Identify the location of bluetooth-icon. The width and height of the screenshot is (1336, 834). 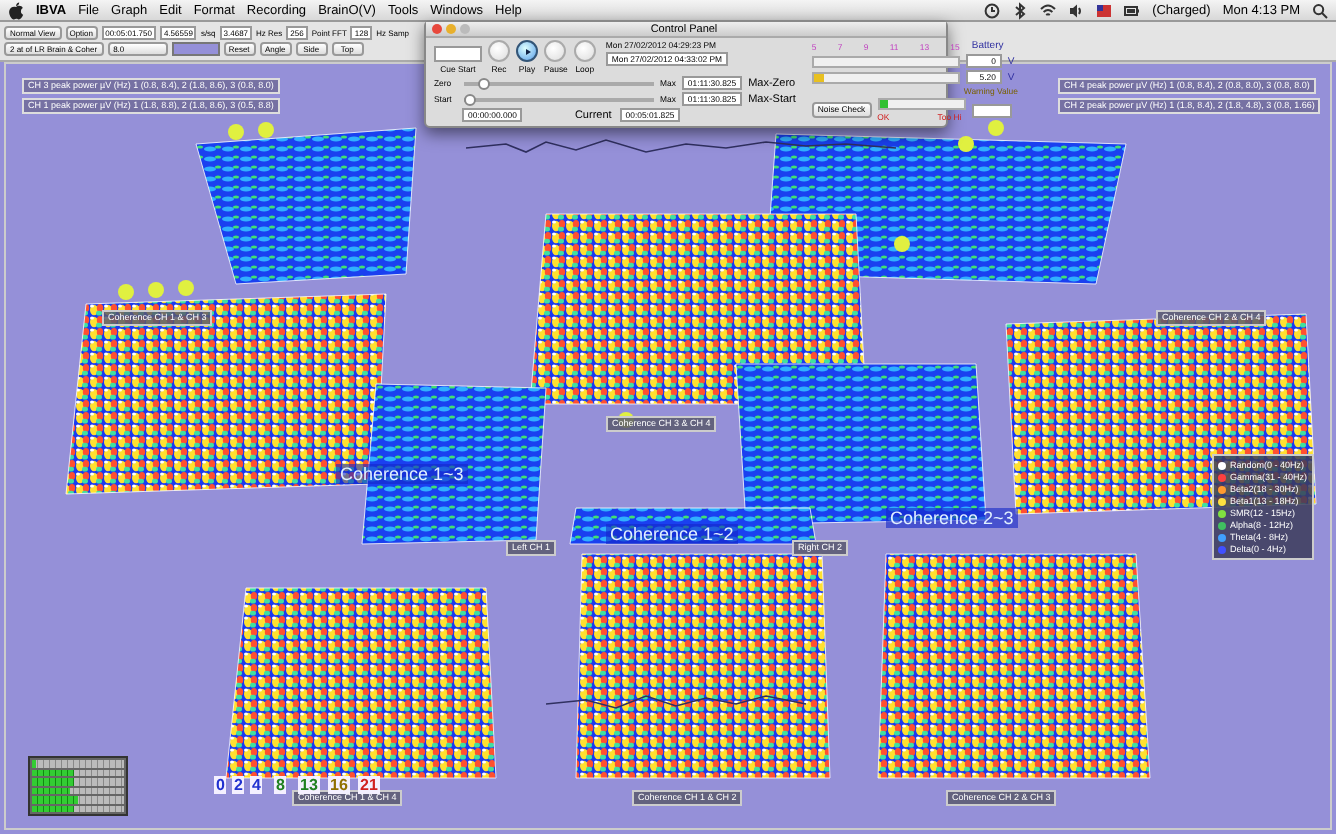
(1020, 10).